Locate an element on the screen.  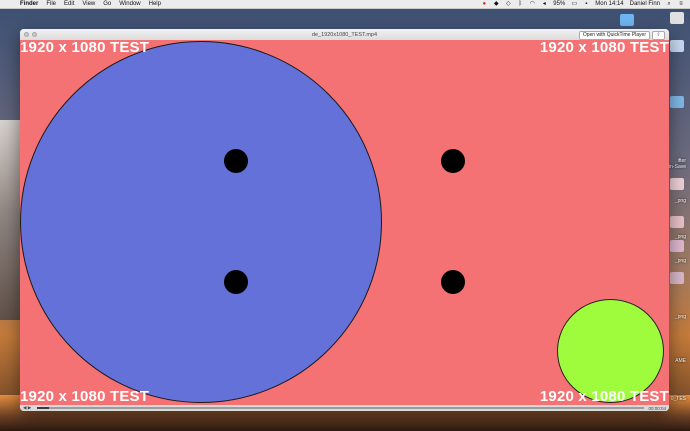
desktop-label: 0_TES is located at coordinates (678, 399).